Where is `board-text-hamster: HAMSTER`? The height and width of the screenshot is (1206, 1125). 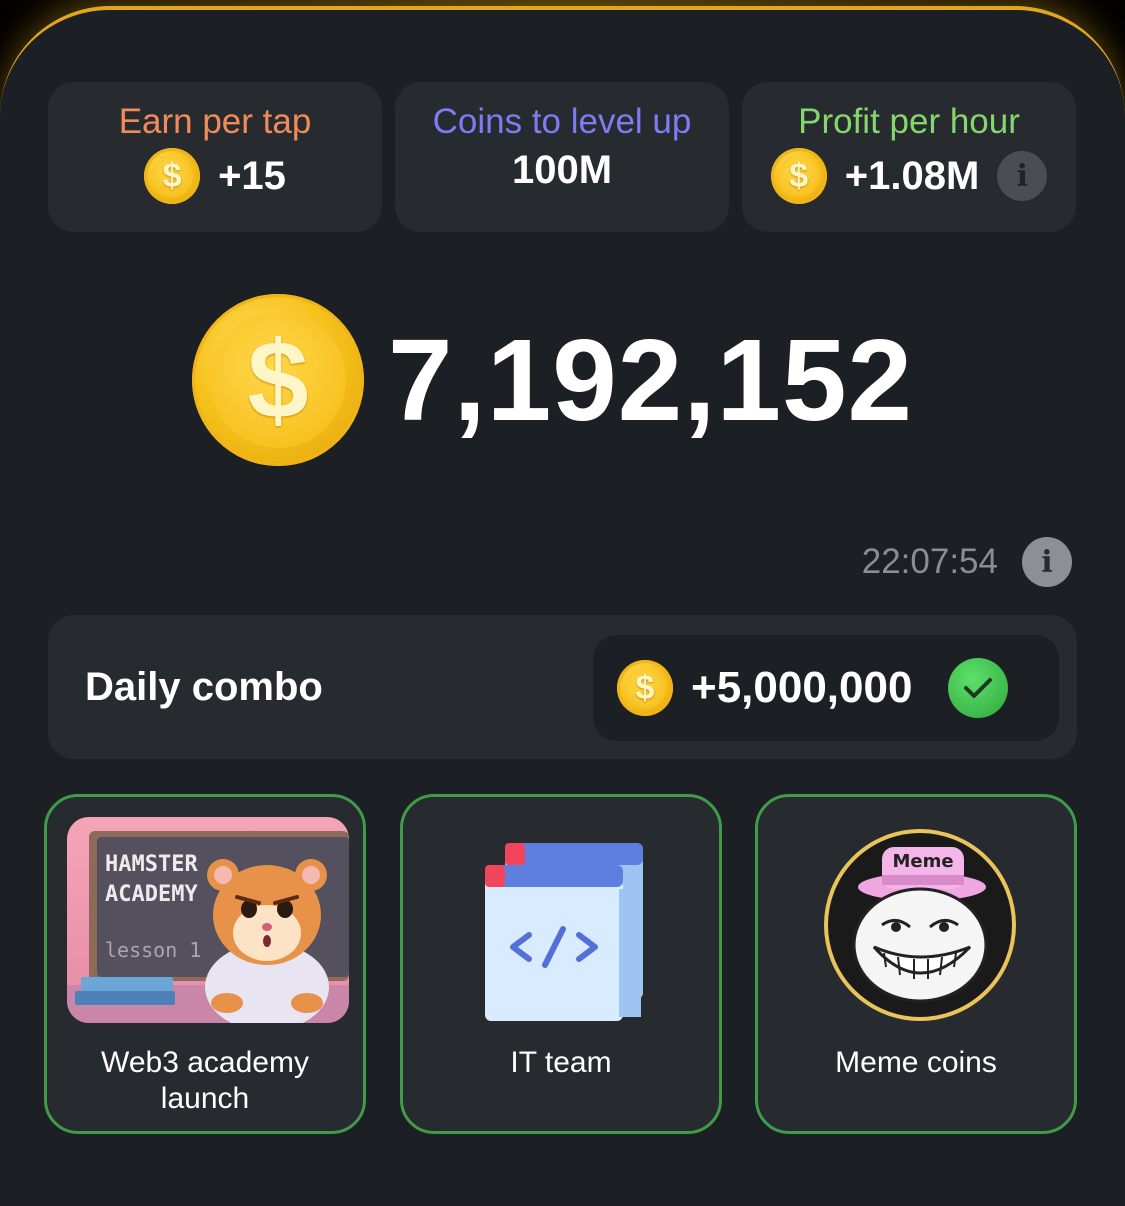 board-text-hamster: HAMSTER is located at coordinates (151, 864).